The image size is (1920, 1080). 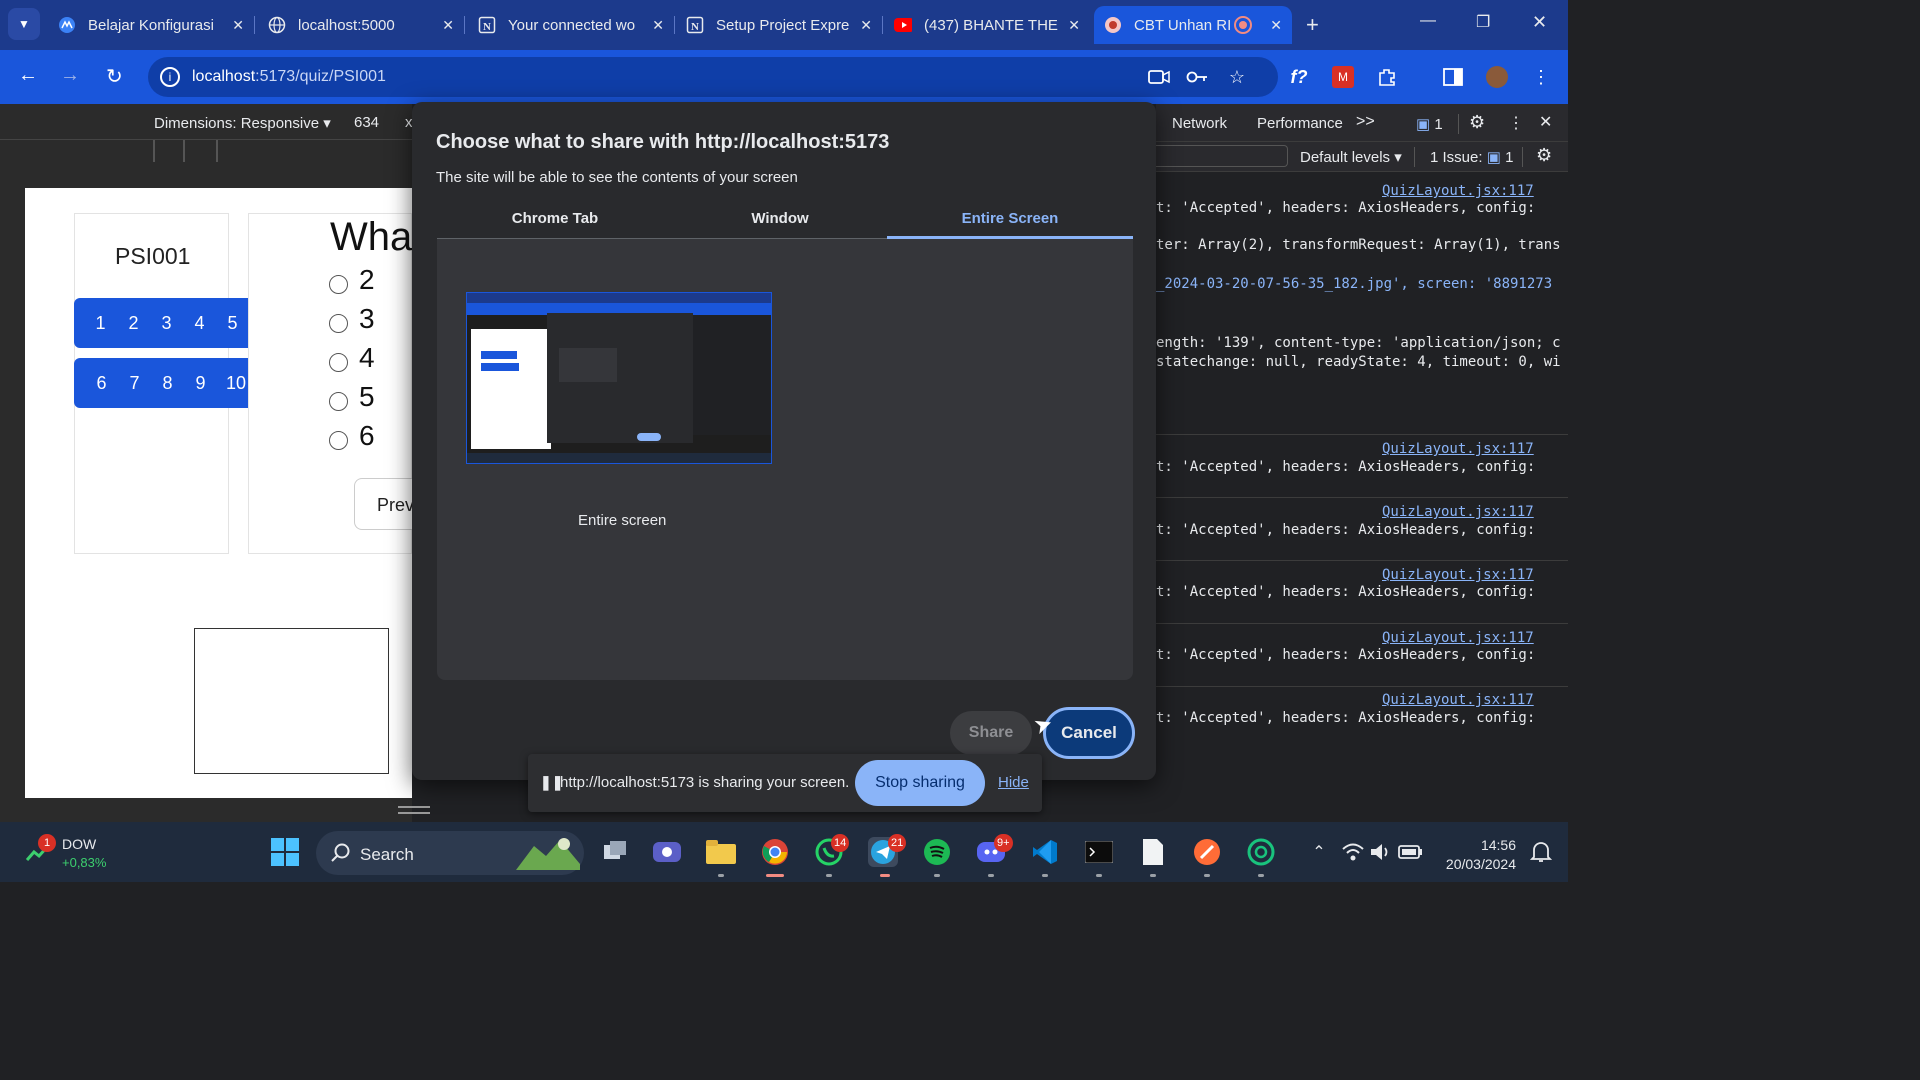 I want to click on console-settings-icon: ⚙, so click(x=1544, y=155).